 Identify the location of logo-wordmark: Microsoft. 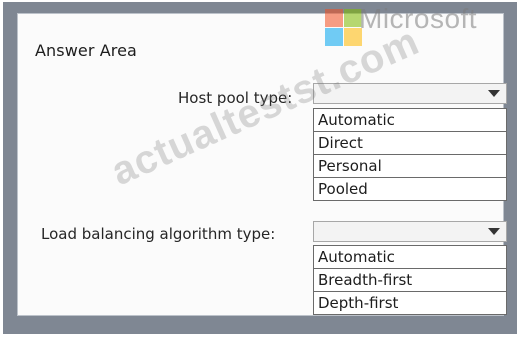
(418, 18).